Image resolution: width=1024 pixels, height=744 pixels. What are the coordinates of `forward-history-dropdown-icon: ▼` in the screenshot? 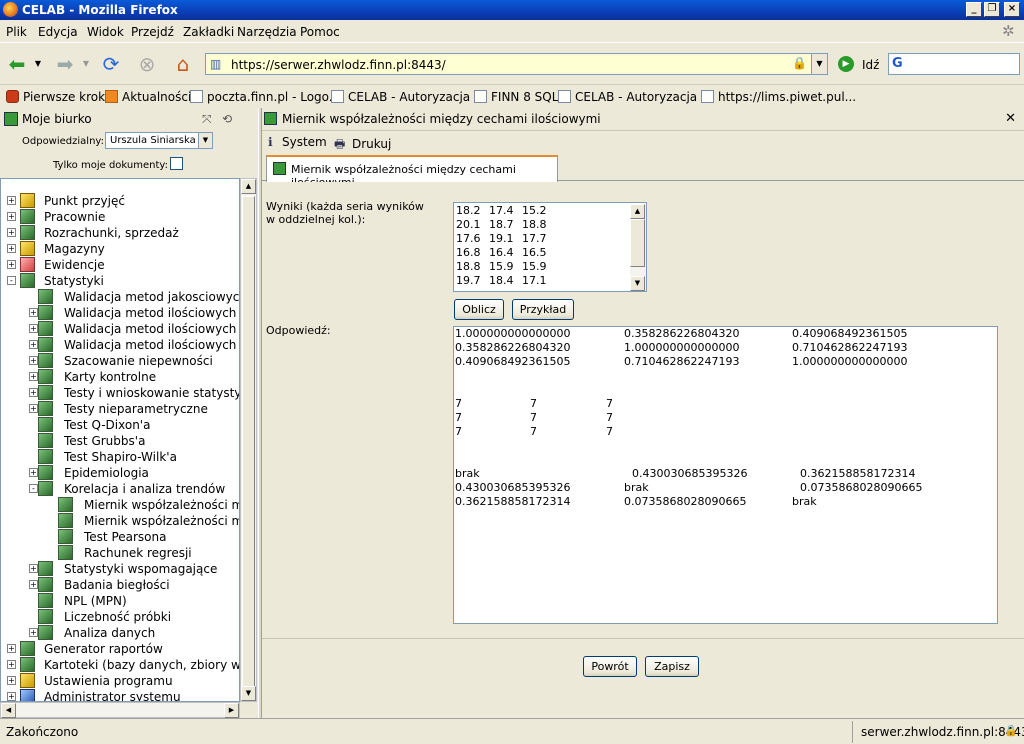 It's located at (86, 64).